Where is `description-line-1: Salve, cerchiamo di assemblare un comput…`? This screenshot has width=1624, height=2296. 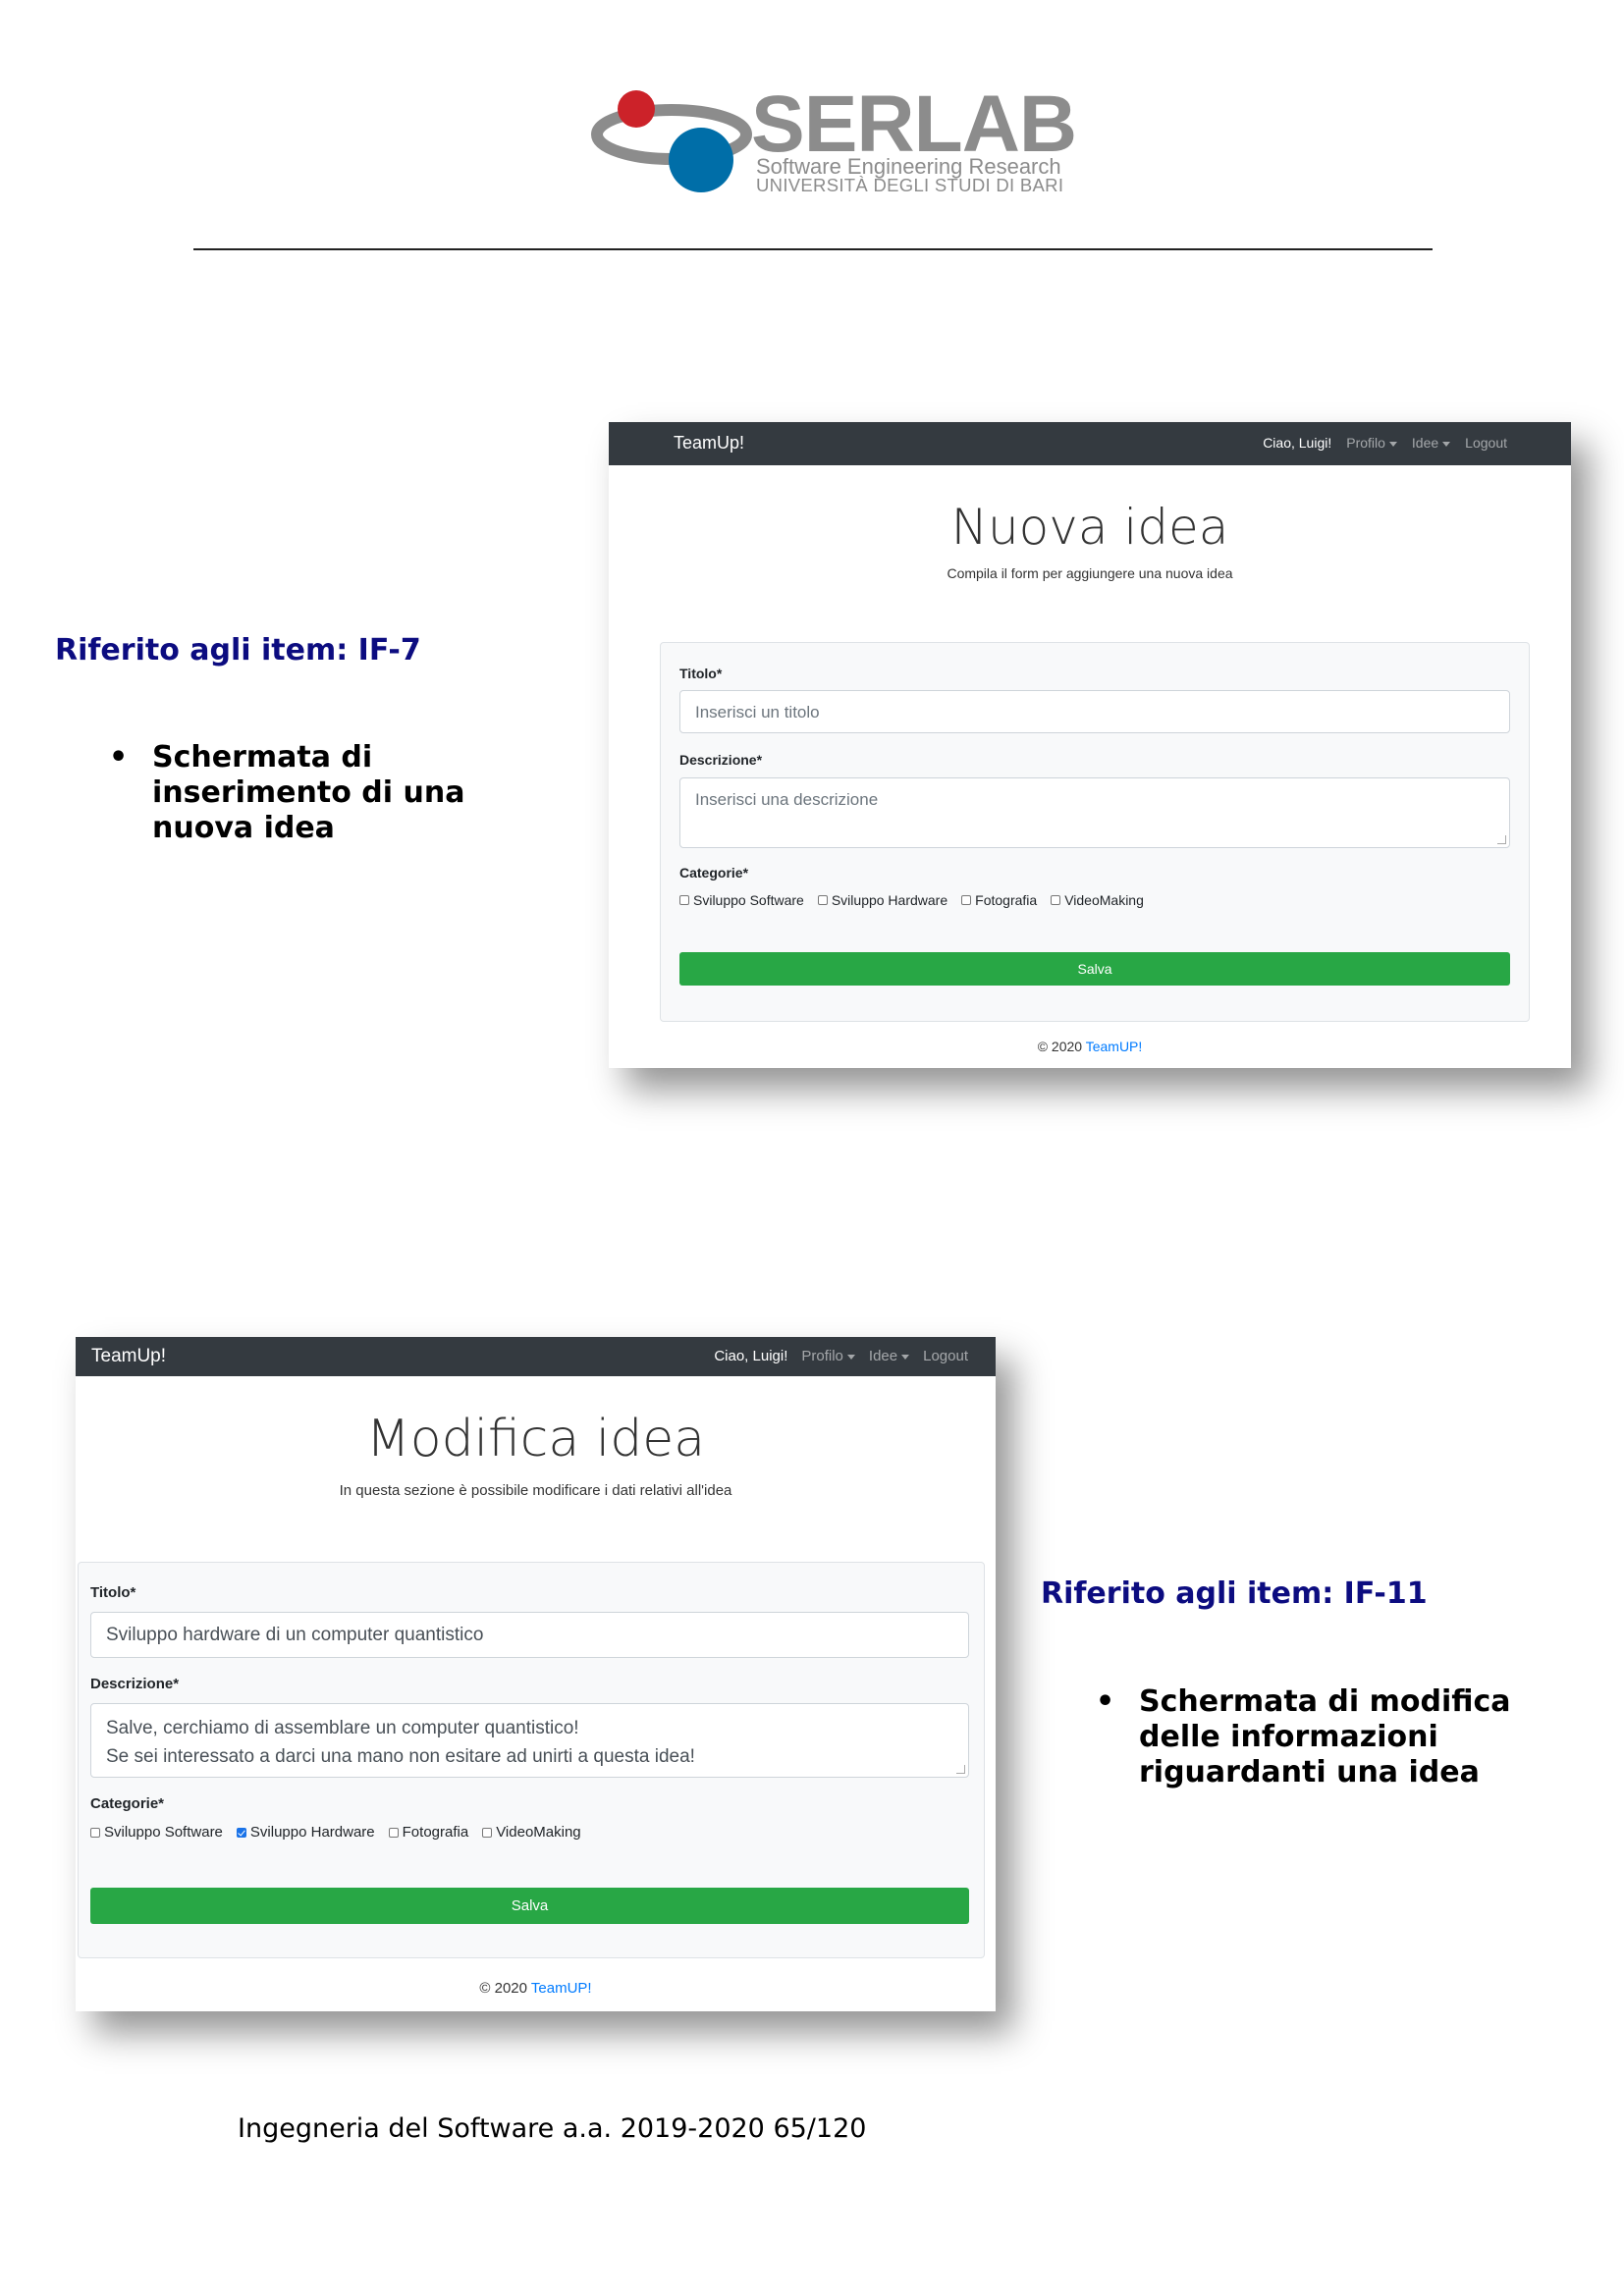
description-line-1: Salve, cerchiamo di assemblare un comput… is located at coordinates (342, 1728).